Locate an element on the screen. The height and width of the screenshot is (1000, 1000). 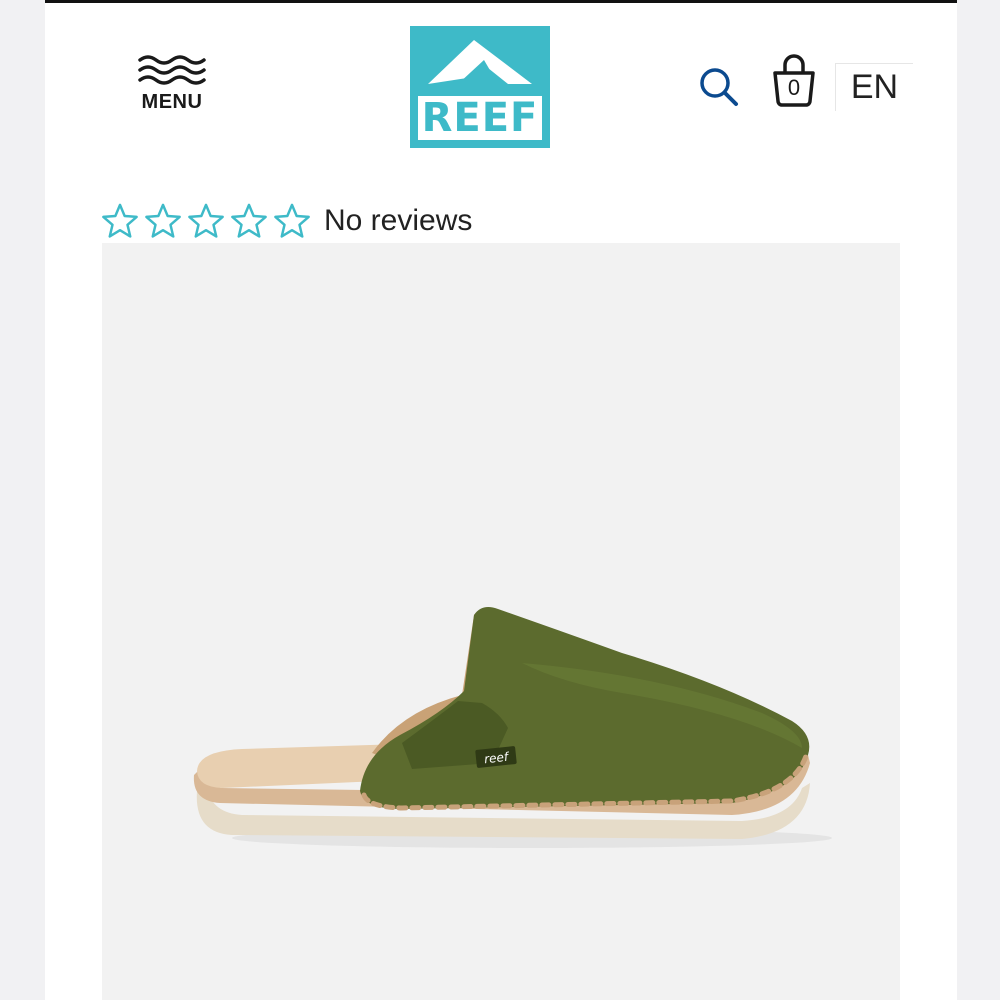
reef-logo-mark-icon is located at coordinates (480, 62).